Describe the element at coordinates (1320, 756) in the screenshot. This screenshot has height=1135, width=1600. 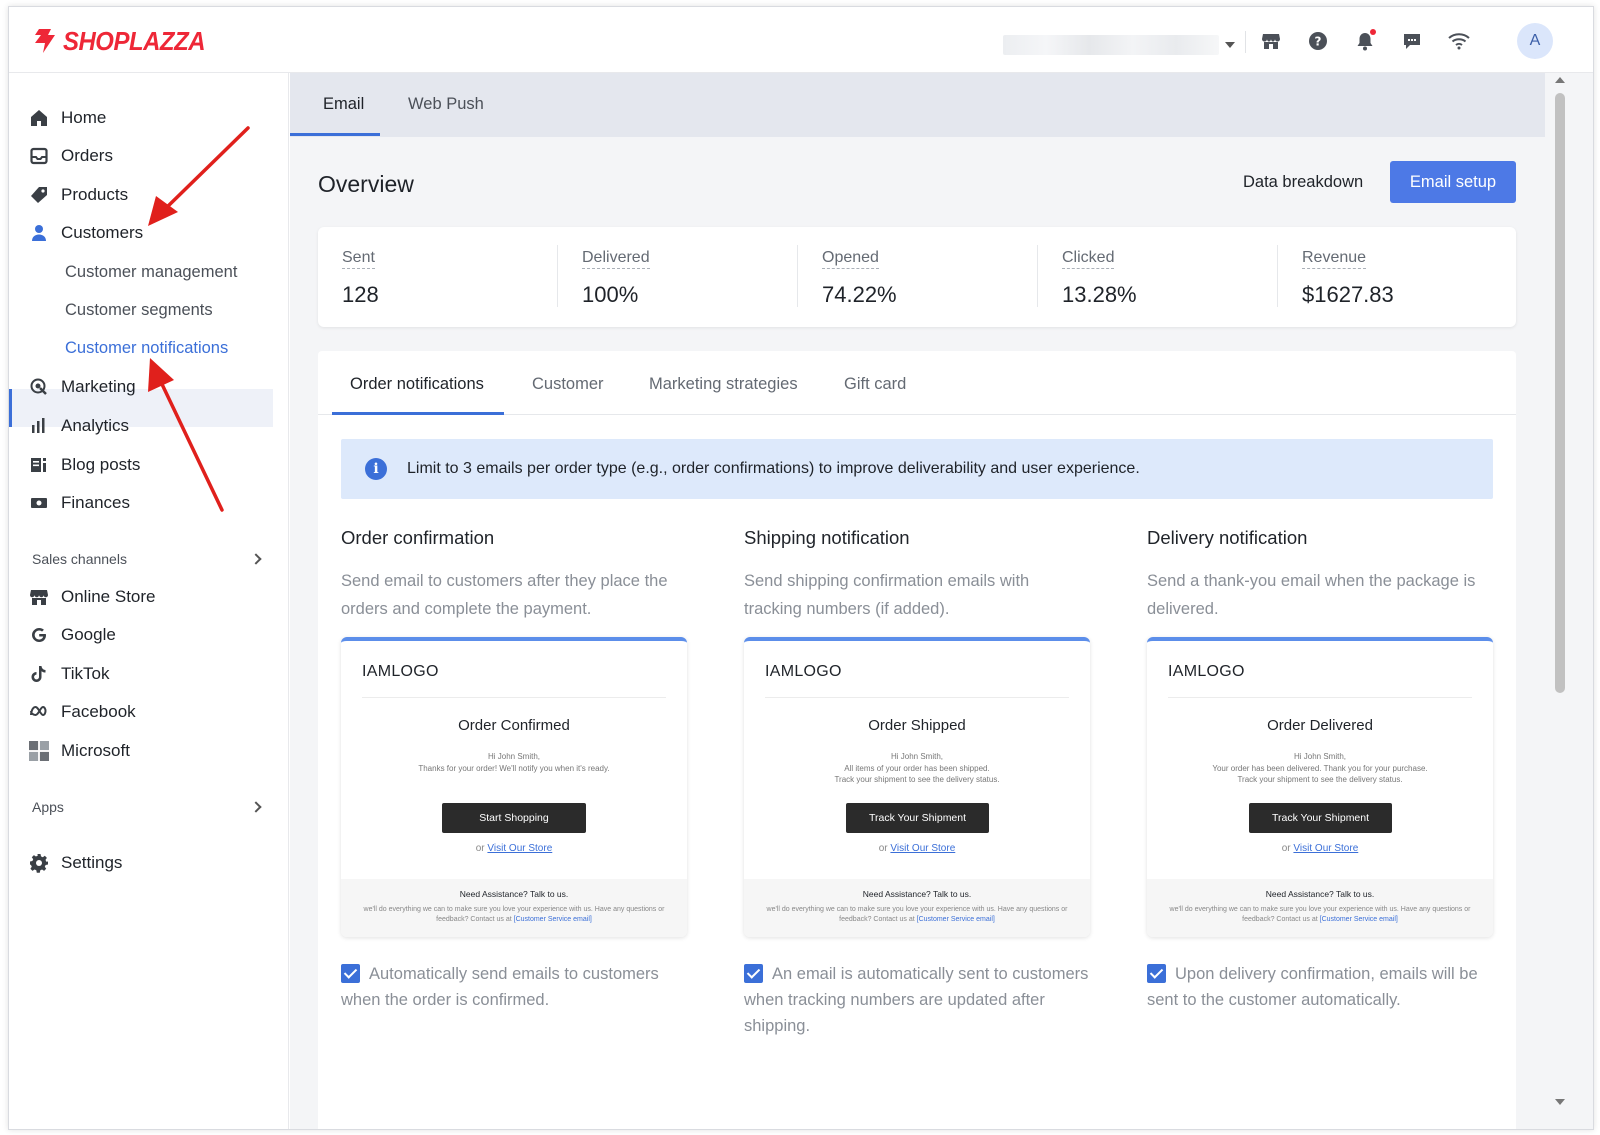
I see `email-greeting: Hi John Smith,` at that location.